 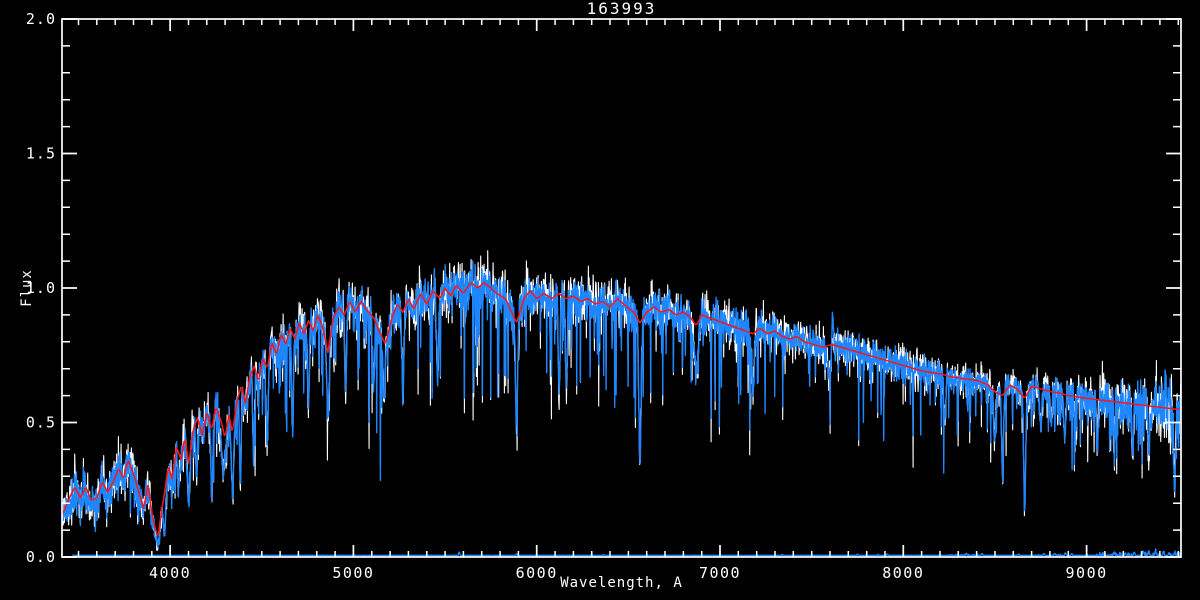 What do you see at coordinates (170, 573) in the screenshot?
I see `x-tick-label-4000: 4000` at bounding box center [170, 573].